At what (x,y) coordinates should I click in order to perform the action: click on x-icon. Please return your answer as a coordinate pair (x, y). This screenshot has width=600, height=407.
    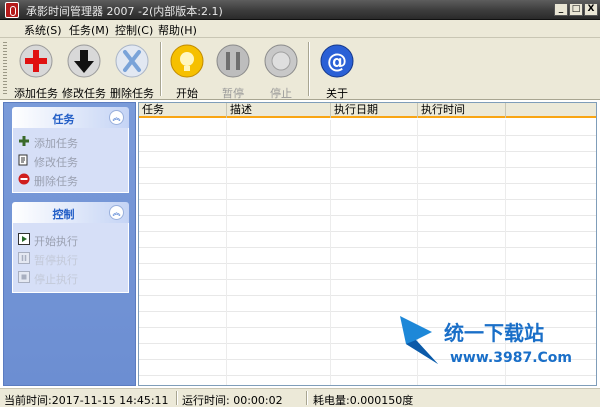
    Looking at the image, I should click on (132, 61).